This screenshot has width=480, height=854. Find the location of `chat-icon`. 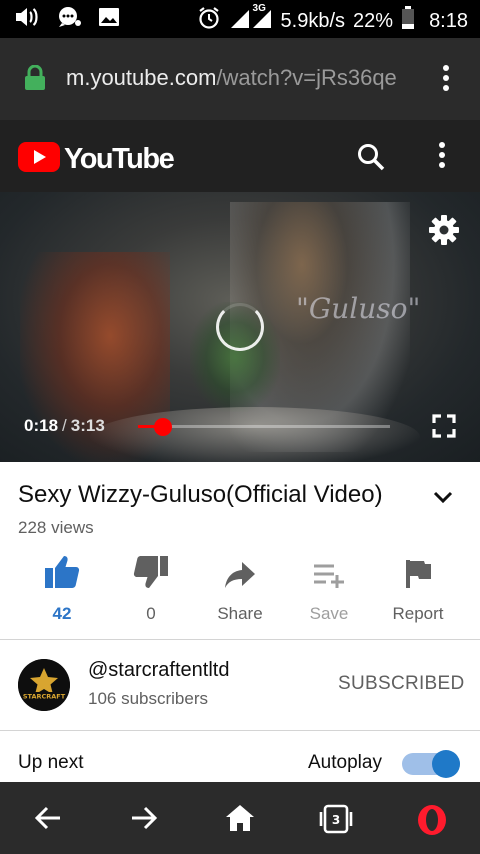

chat-icon is located at coordinates (69, 19).